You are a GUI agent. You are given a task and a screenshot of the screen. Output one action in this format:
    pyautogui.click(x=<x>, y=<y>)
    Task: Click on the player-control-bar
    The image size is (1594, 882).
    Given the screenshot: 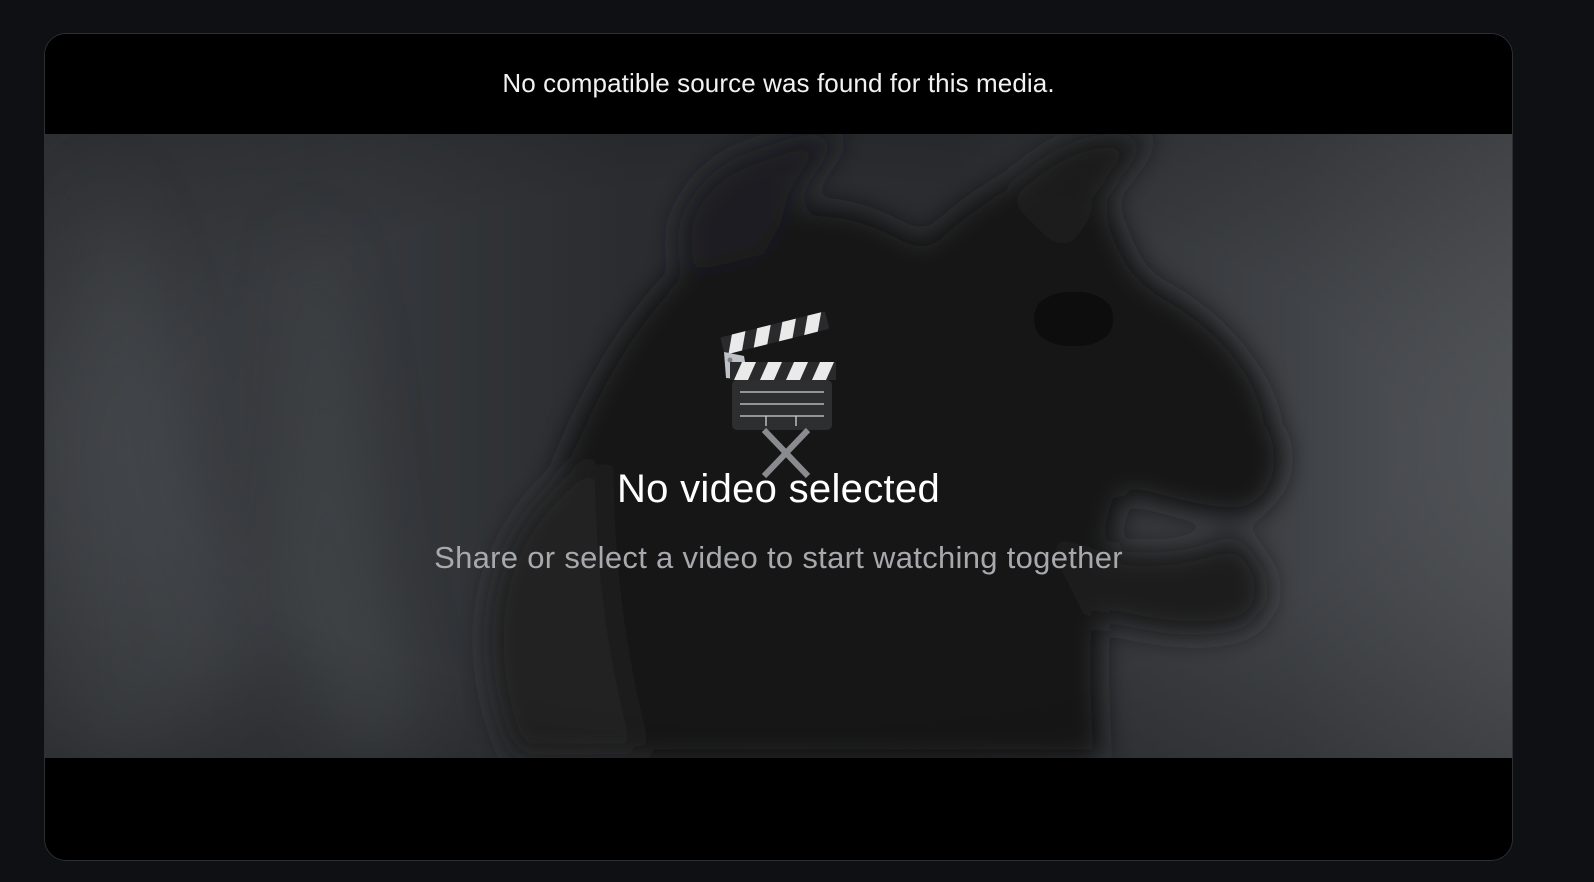 What is the action you would take?
    pyautogui.click(x=778, y=809)
    